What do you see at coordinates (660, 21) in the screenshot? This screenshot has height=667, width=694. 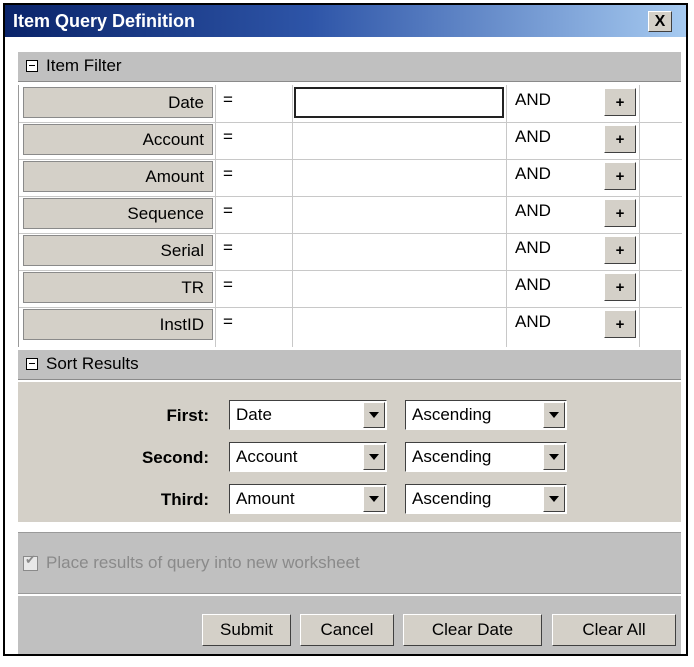 I see `close-button: X` at bounding box center [660, 21].